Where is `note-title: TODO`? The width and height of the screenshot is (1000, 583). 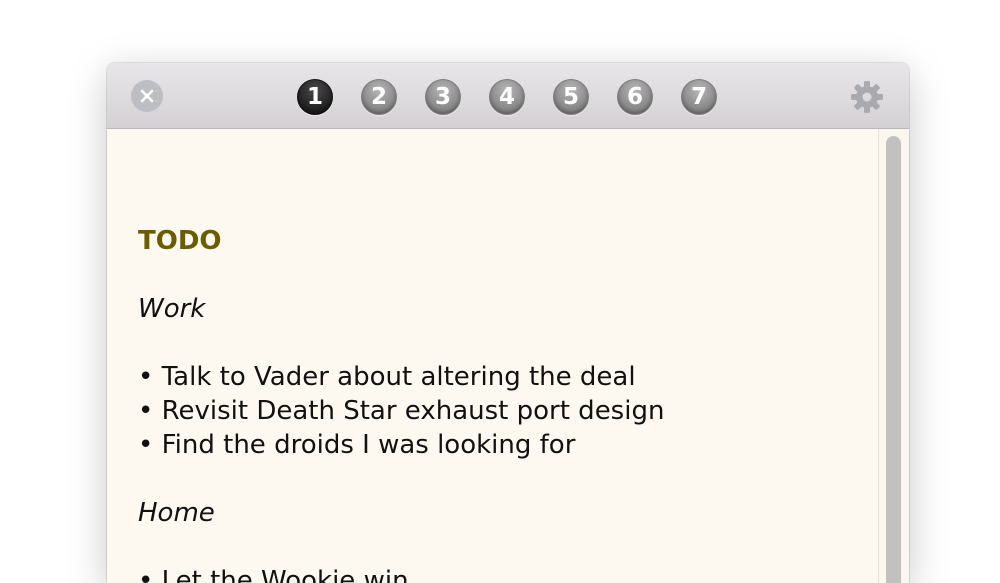
note-title: TODO is located at coordinates (180, 241).